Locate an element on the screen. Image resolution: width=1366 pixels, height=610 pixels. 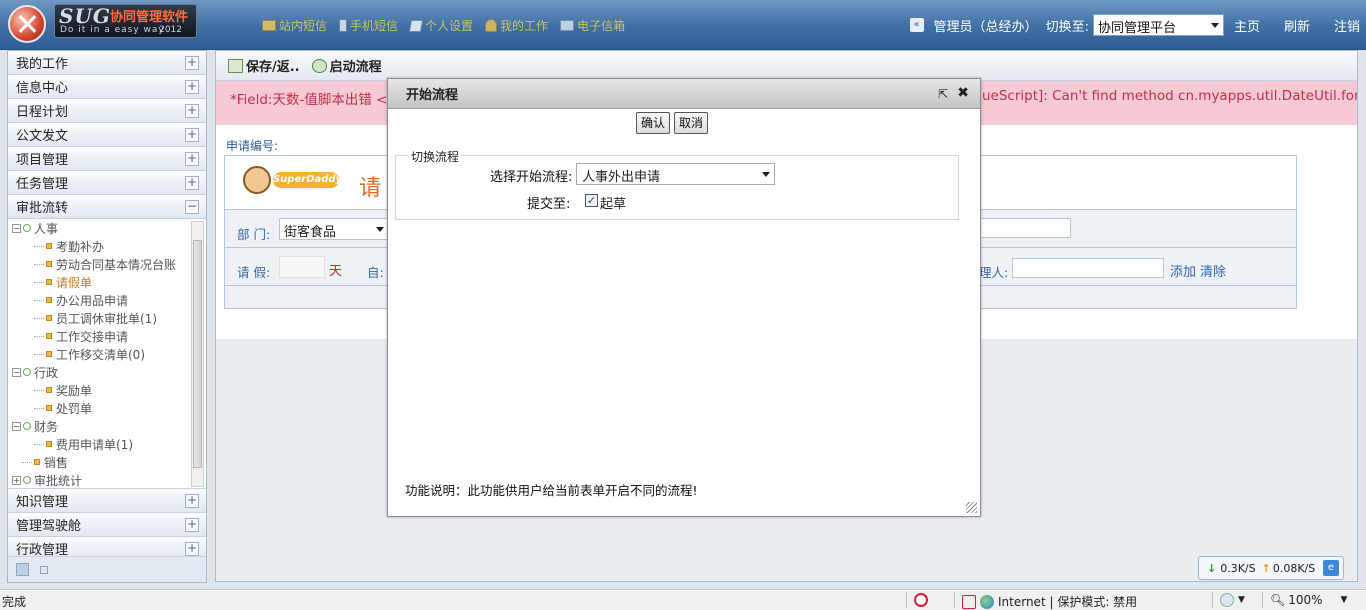
start-flow-button: 启动流程 is located at coordinates (346, 65).